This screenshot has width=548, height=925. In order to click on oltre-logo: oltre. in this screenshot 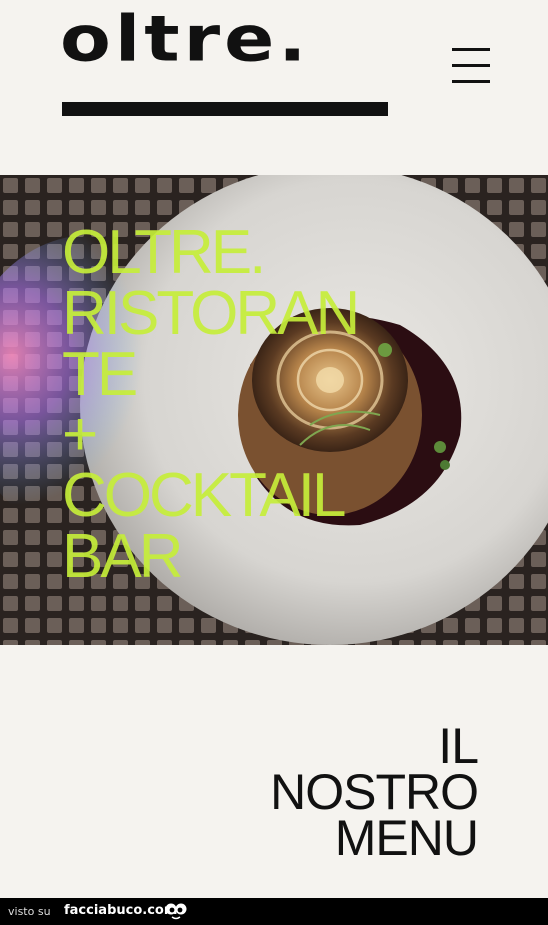, I will do `click(225, 64)`.